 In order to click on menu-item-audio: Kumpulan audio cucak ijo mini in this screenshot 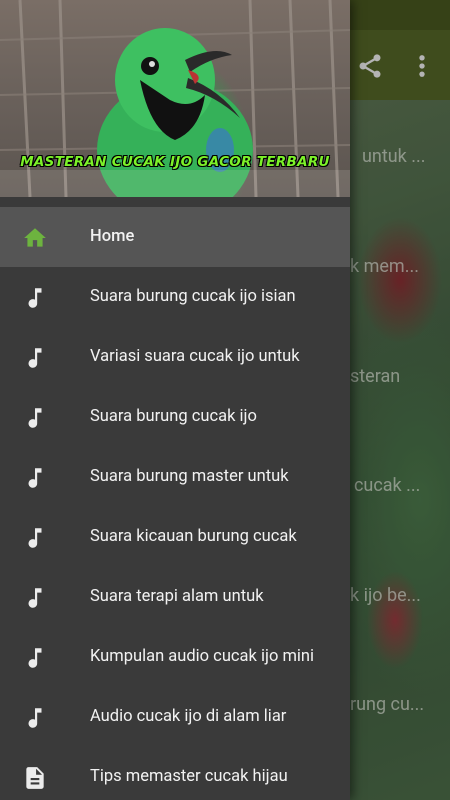, I will do `click(175, 657)`.